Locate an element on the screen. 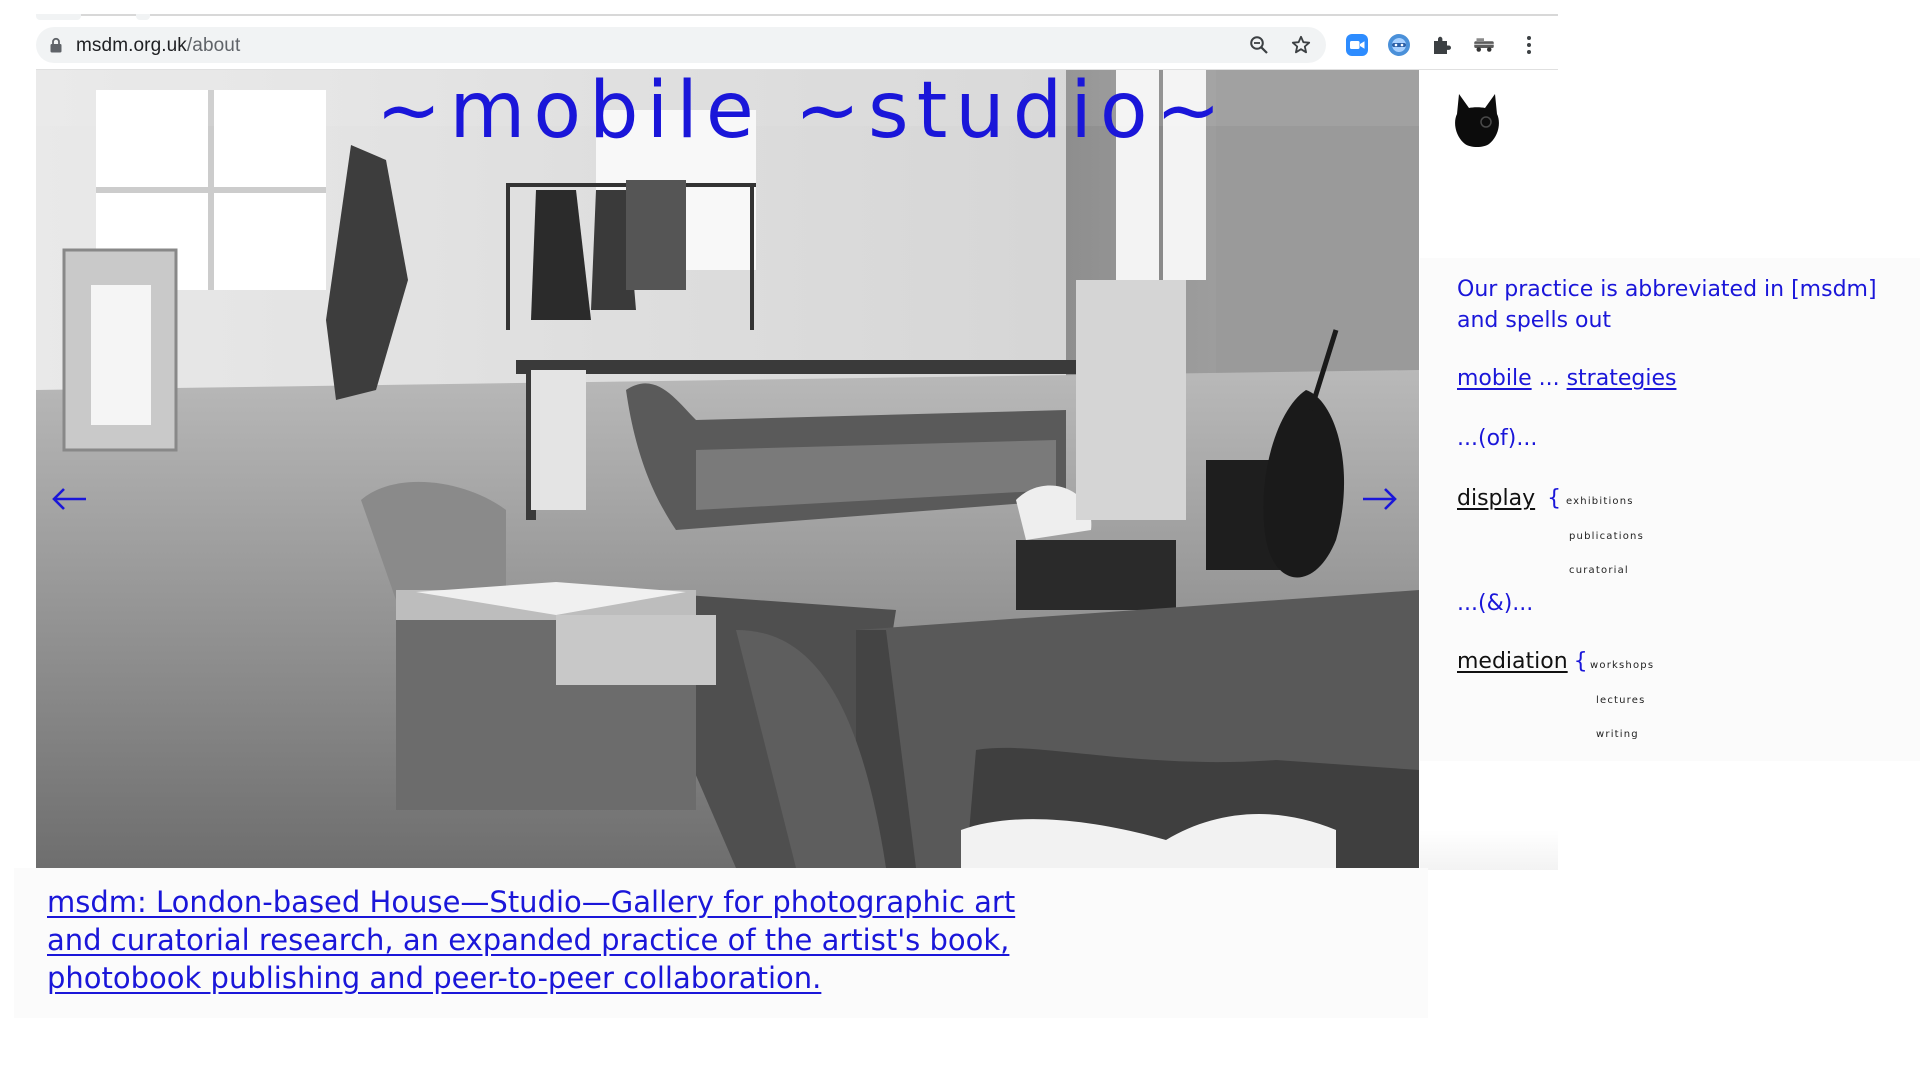 The height and width of the screenshot is (1080, 1920). site-title: ~mobile ~studio~ is located at coordinates (802, 111).